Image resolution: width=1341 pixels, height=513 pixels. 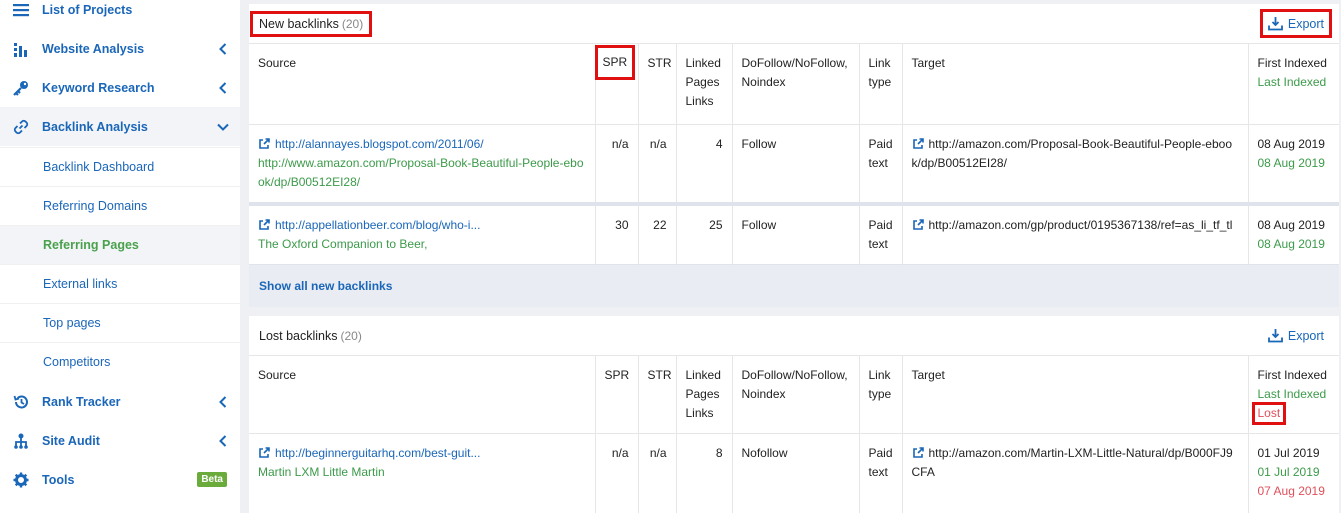 What do you see at coordinates (616, 84) in the screenshot?
I see `col-spr-cell: SPR` at bounding box center [616, 84].